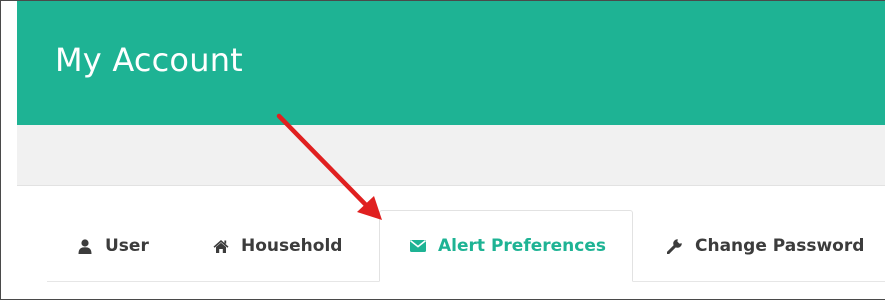  What do you see at coordinates (522, 246) in the screenshot?
I see `tab-alert-preferences-label: Alert Preferences` at bounding box center [522, 246].